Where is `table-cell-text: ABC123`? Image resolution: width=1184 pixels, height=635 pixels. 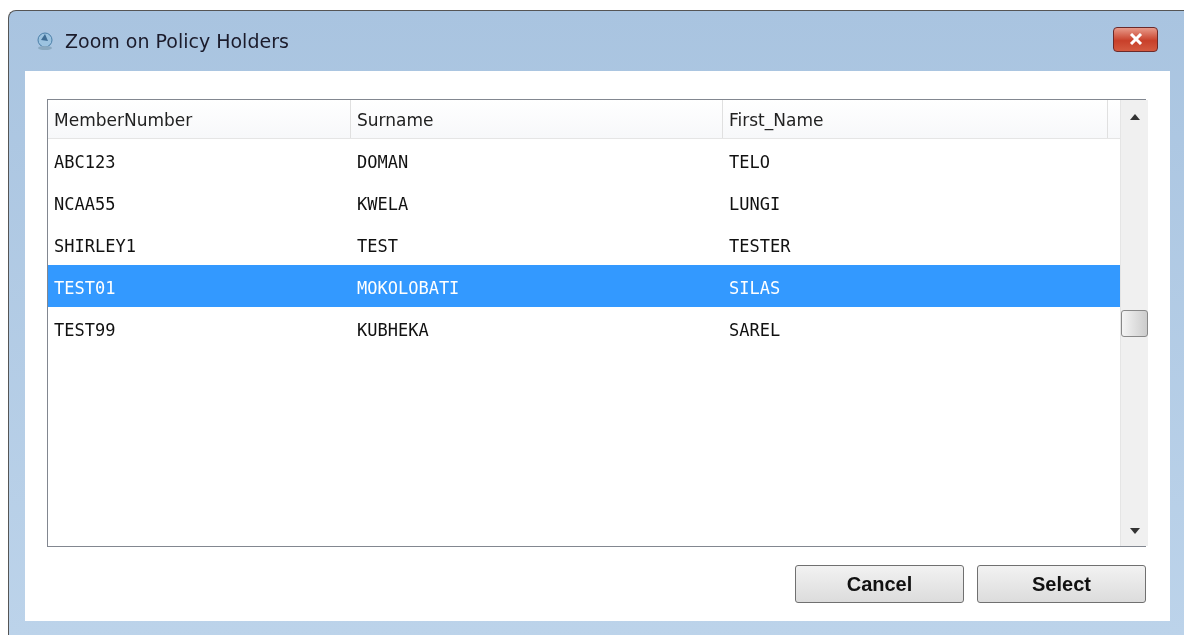 table-cell-text: ABC123 is located at coordinates (85, 161).